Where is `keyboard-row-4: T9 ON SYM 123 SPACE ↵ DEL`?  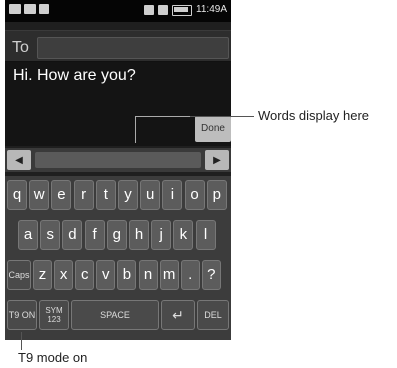
keyboard-row-4: T9 ON SYM 123 SPACE ↵ DEL is located at coordinates (118, 315).